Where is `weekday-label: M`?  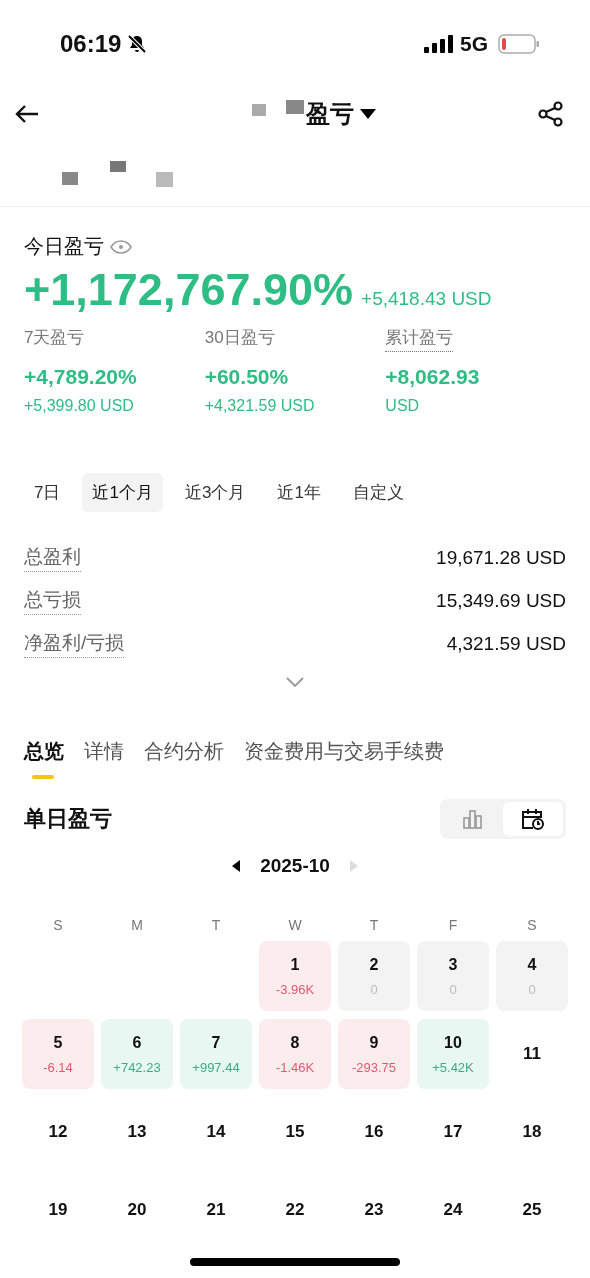
weekday-label: M is located at coordinates (137, 925).